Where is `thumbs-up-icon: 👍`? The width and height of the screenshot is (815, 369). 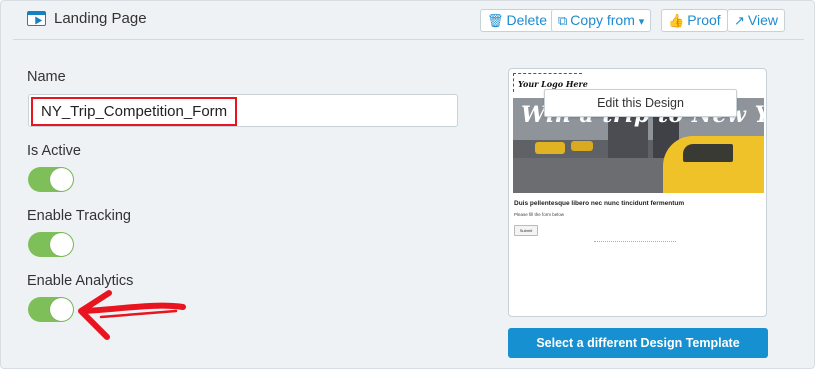 thumbs-up-icon: 👍 is located at coordinates (676, 20).